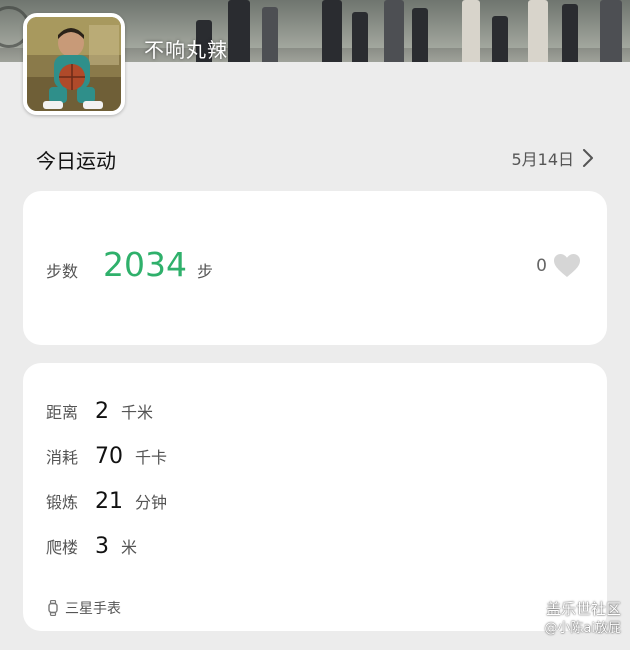 This screenshot has width=630, height=650. What do you see at coordinates (205, 271) in the screenshot?
I see `steps-unit: 步` at bounding box center [205, 271].